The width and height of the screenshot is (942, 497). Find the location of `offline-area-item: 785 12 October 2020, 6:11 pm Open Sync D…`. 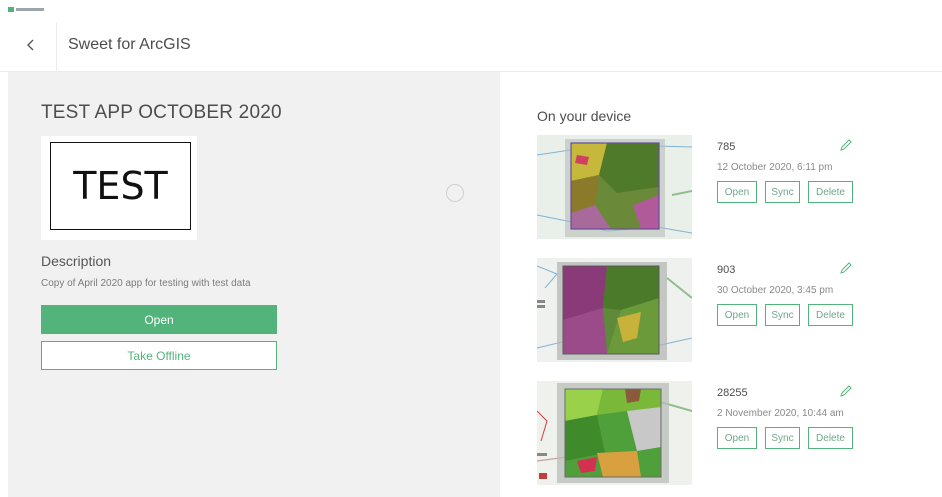

offline-area-item: 785 12 October 2020, 6:11 pm Open Sync D… is located at coordinates (737, 187).